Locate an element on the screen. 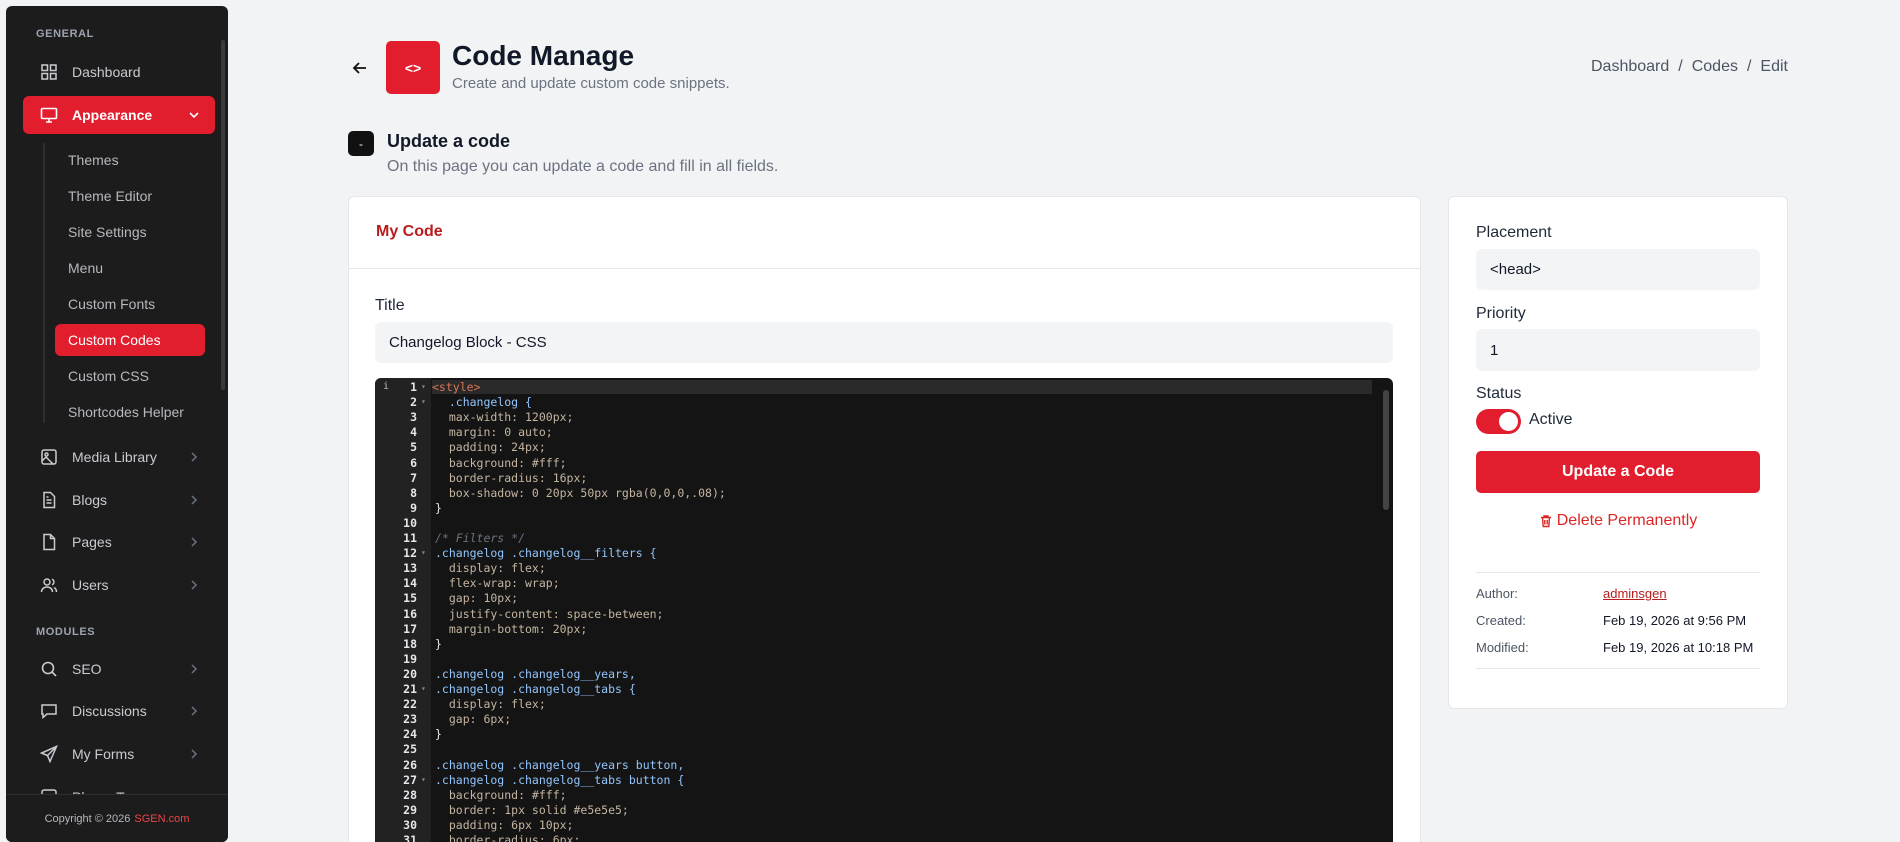  code-line: .changelog { is located at coordinates (483, 402).